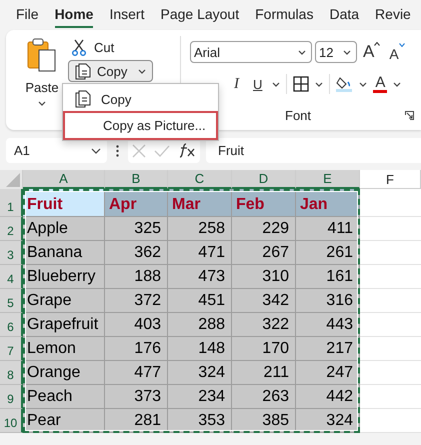  I want to click on table-cell: 362, so click(136, 253).